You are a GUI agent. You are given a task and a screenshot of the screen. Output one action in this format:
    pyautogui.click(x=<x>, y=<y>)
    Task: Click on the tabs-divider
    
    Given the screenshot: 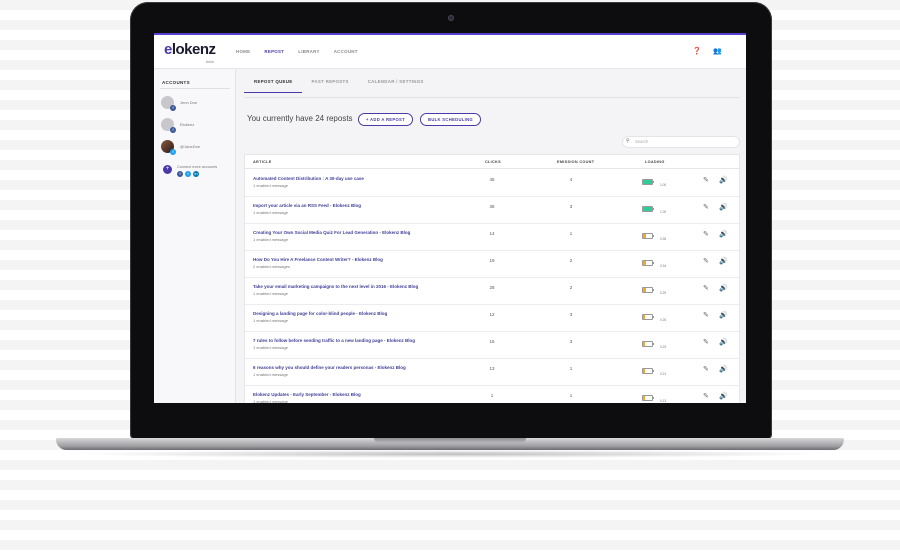 What is the action you would take?
    pyautogui.click(x=492, y=97)
    